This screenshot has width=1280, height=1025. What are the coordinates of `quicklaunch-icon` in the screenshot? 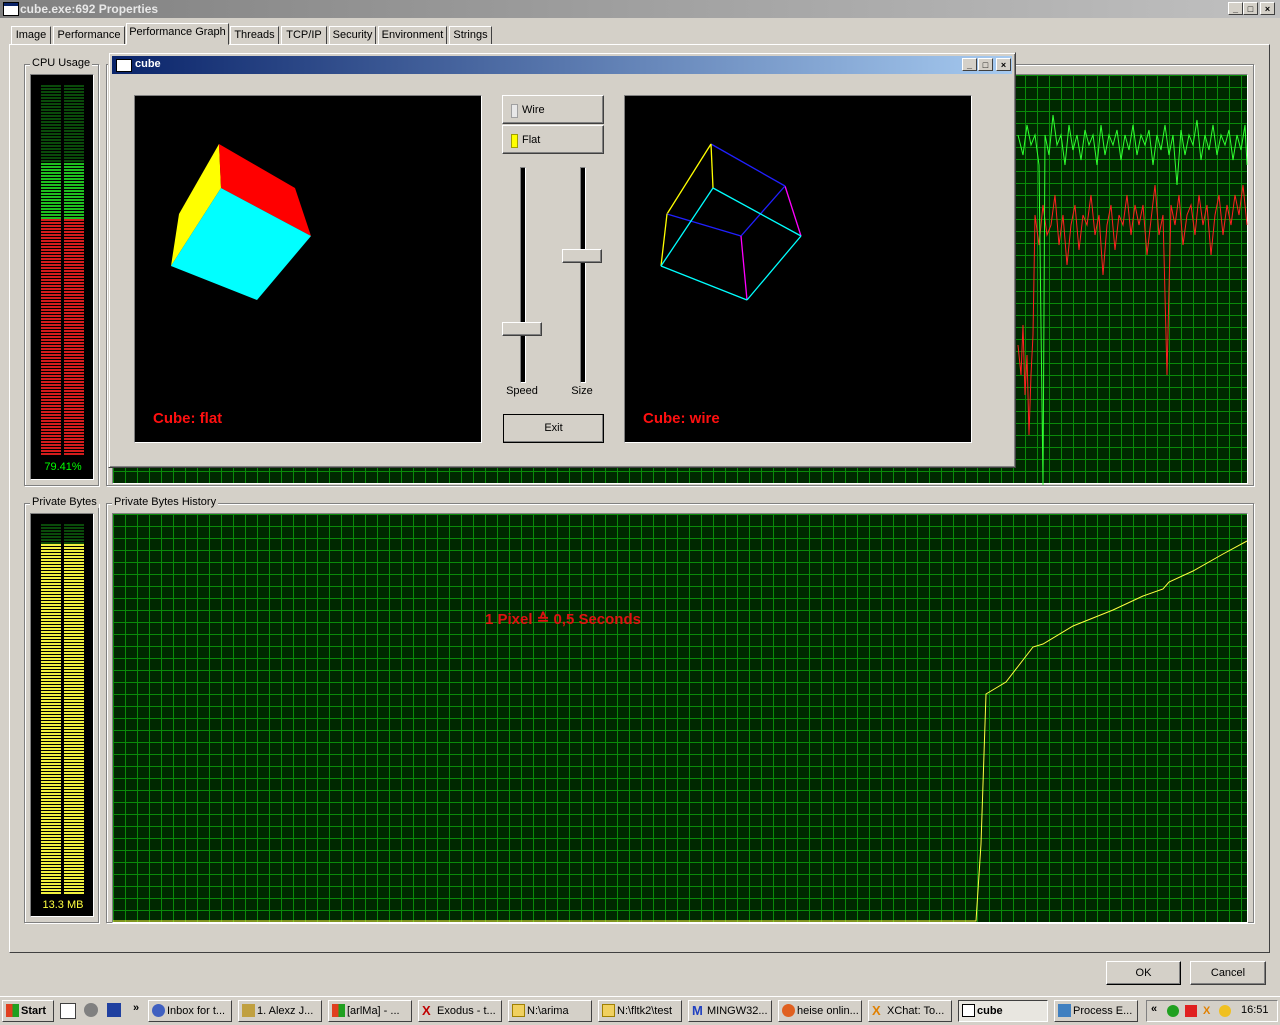 It's located at (91, 1010).